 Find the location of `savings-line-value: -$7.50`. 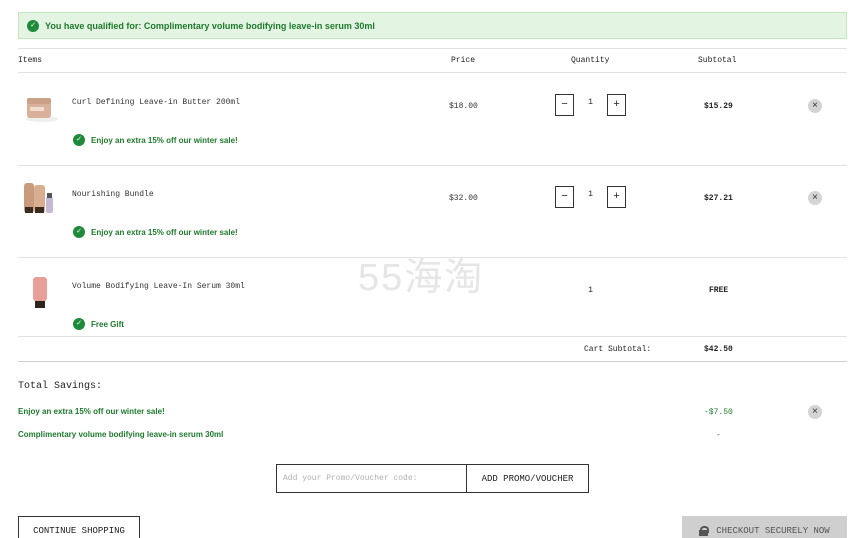

savings-line-value: -$7.50 is located at coordinates (718, 412).